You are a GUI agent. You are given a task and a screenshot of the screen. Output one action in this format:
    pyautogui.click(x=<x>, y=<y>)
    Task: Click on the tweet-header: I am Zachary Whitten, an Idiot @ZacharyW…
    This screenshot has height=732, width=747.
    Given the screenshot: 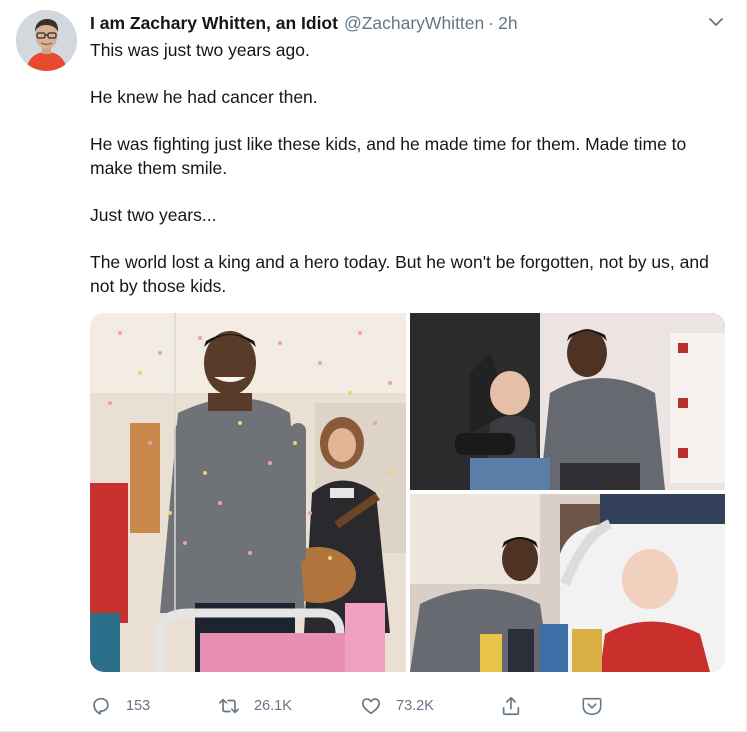 What is the action you would take?
    pyautogui.click(x=304, y=23)
    